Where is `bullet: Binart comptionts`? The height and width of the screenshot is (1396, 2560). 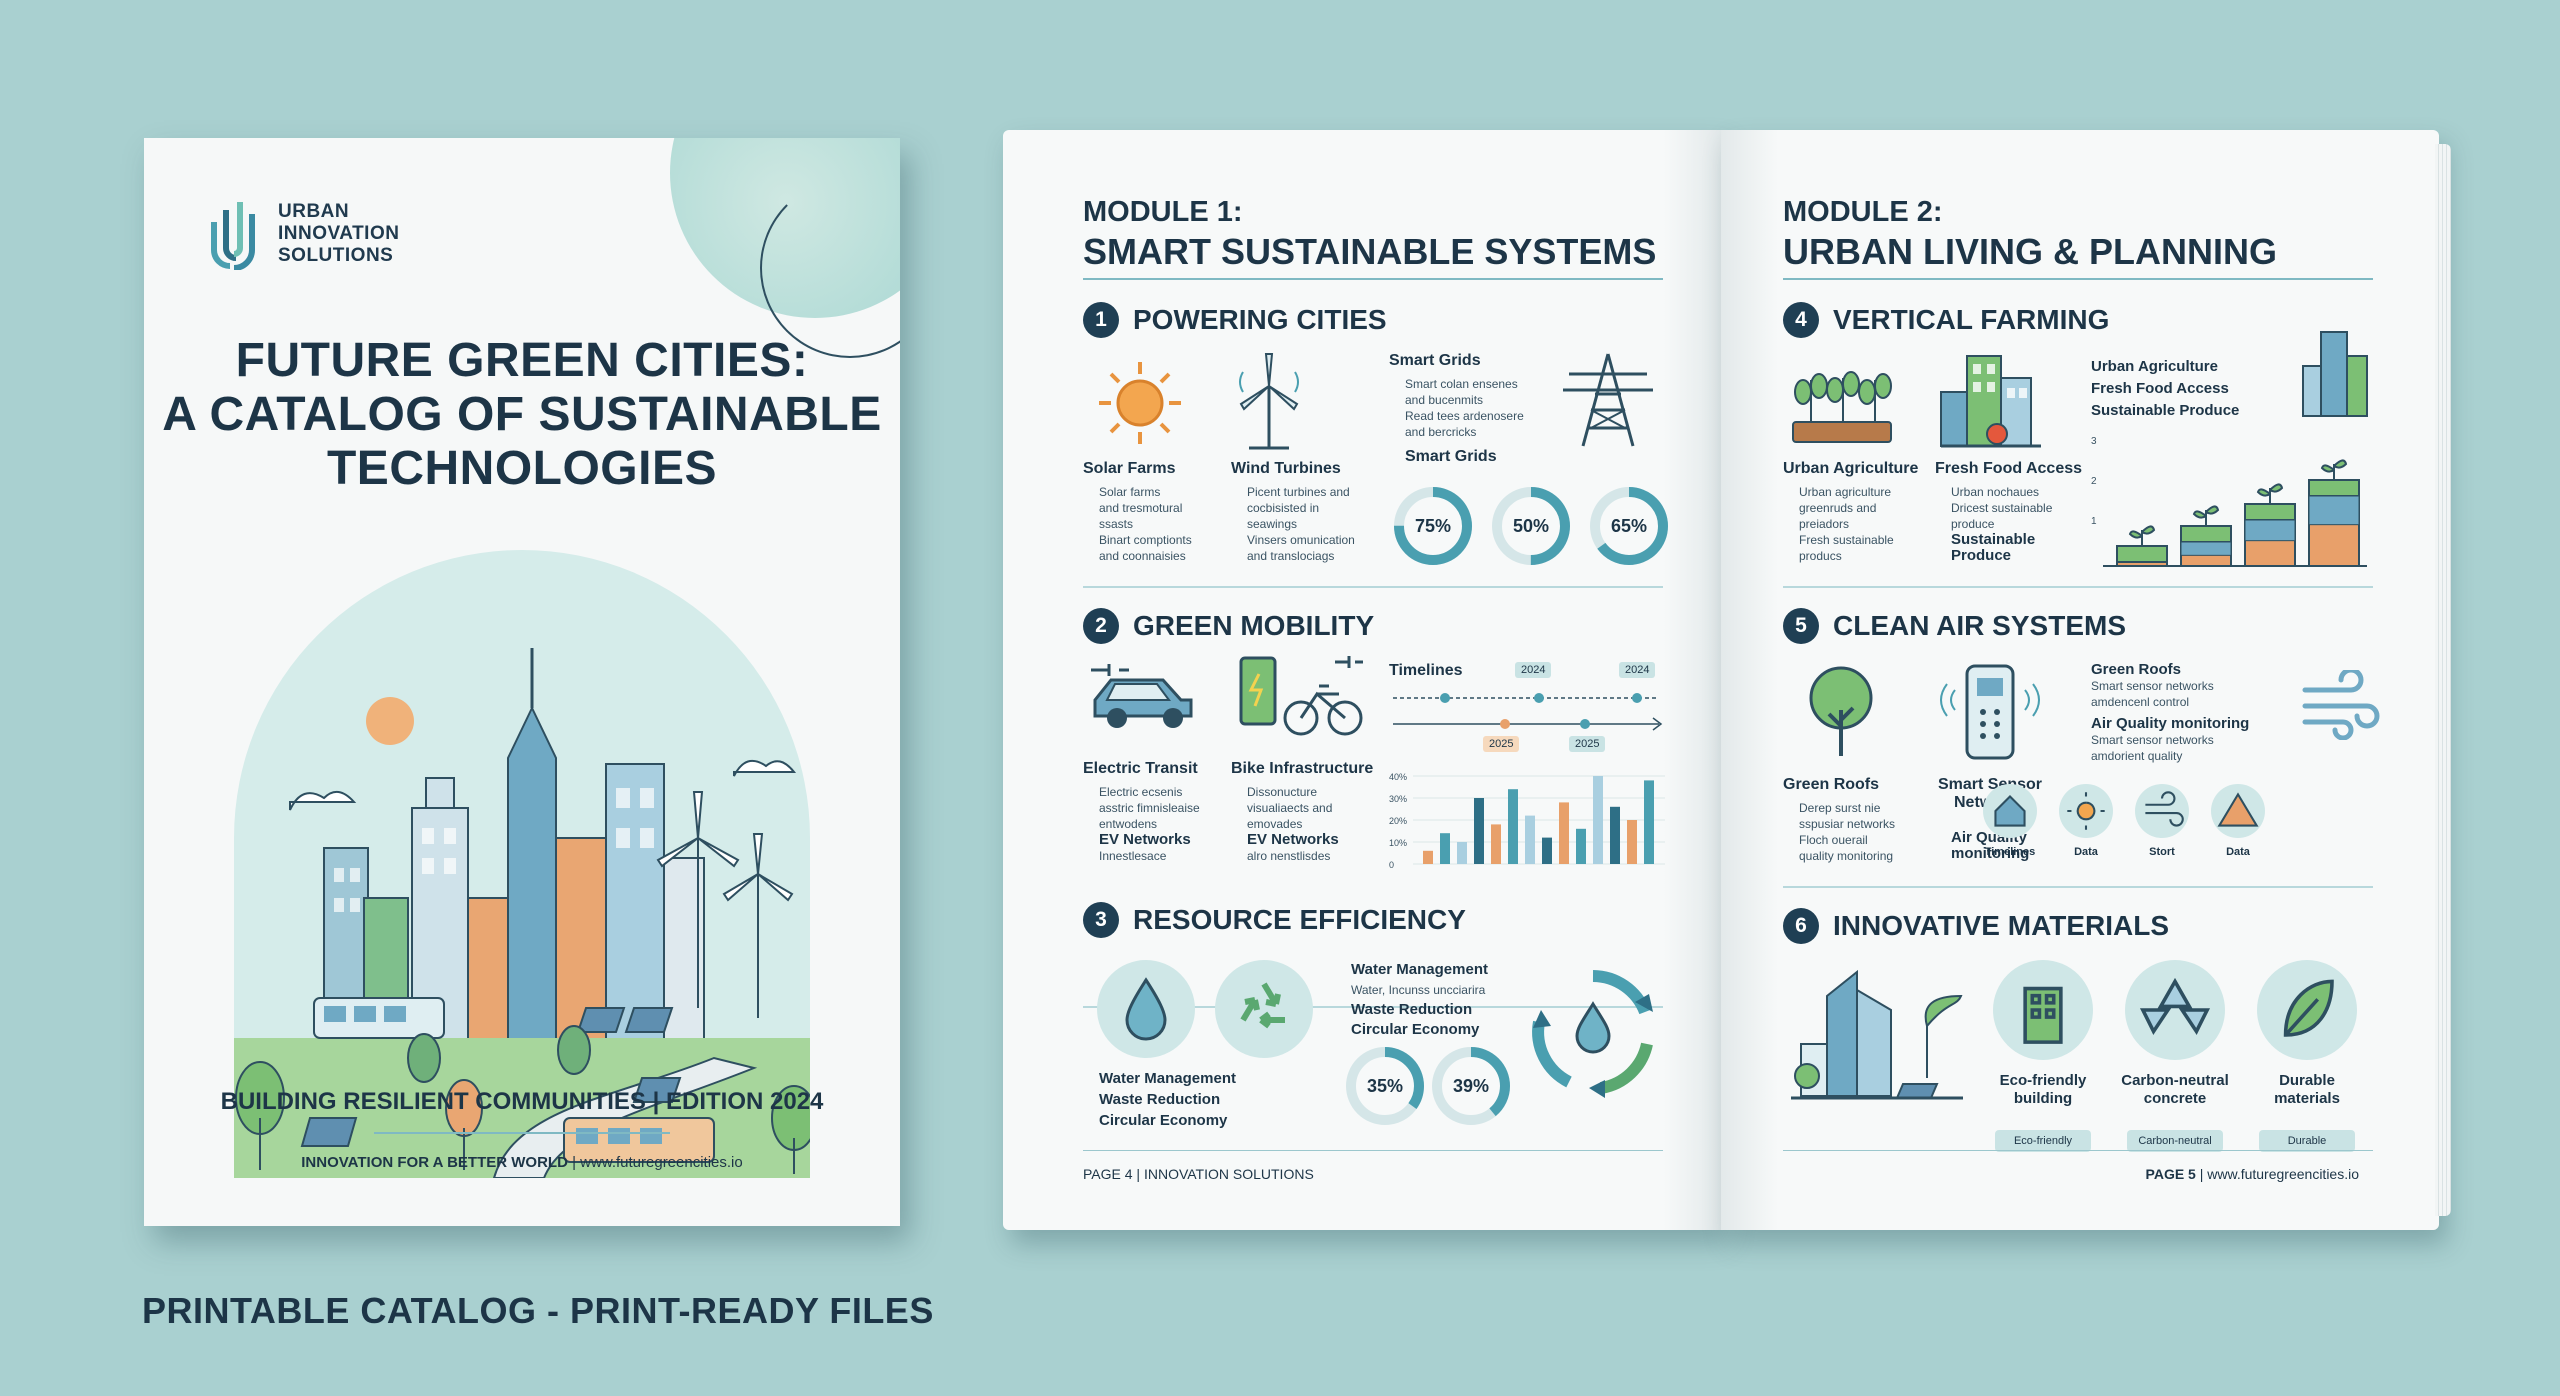
bullet: Binart comptionts is located at coordinates (1145, 540).